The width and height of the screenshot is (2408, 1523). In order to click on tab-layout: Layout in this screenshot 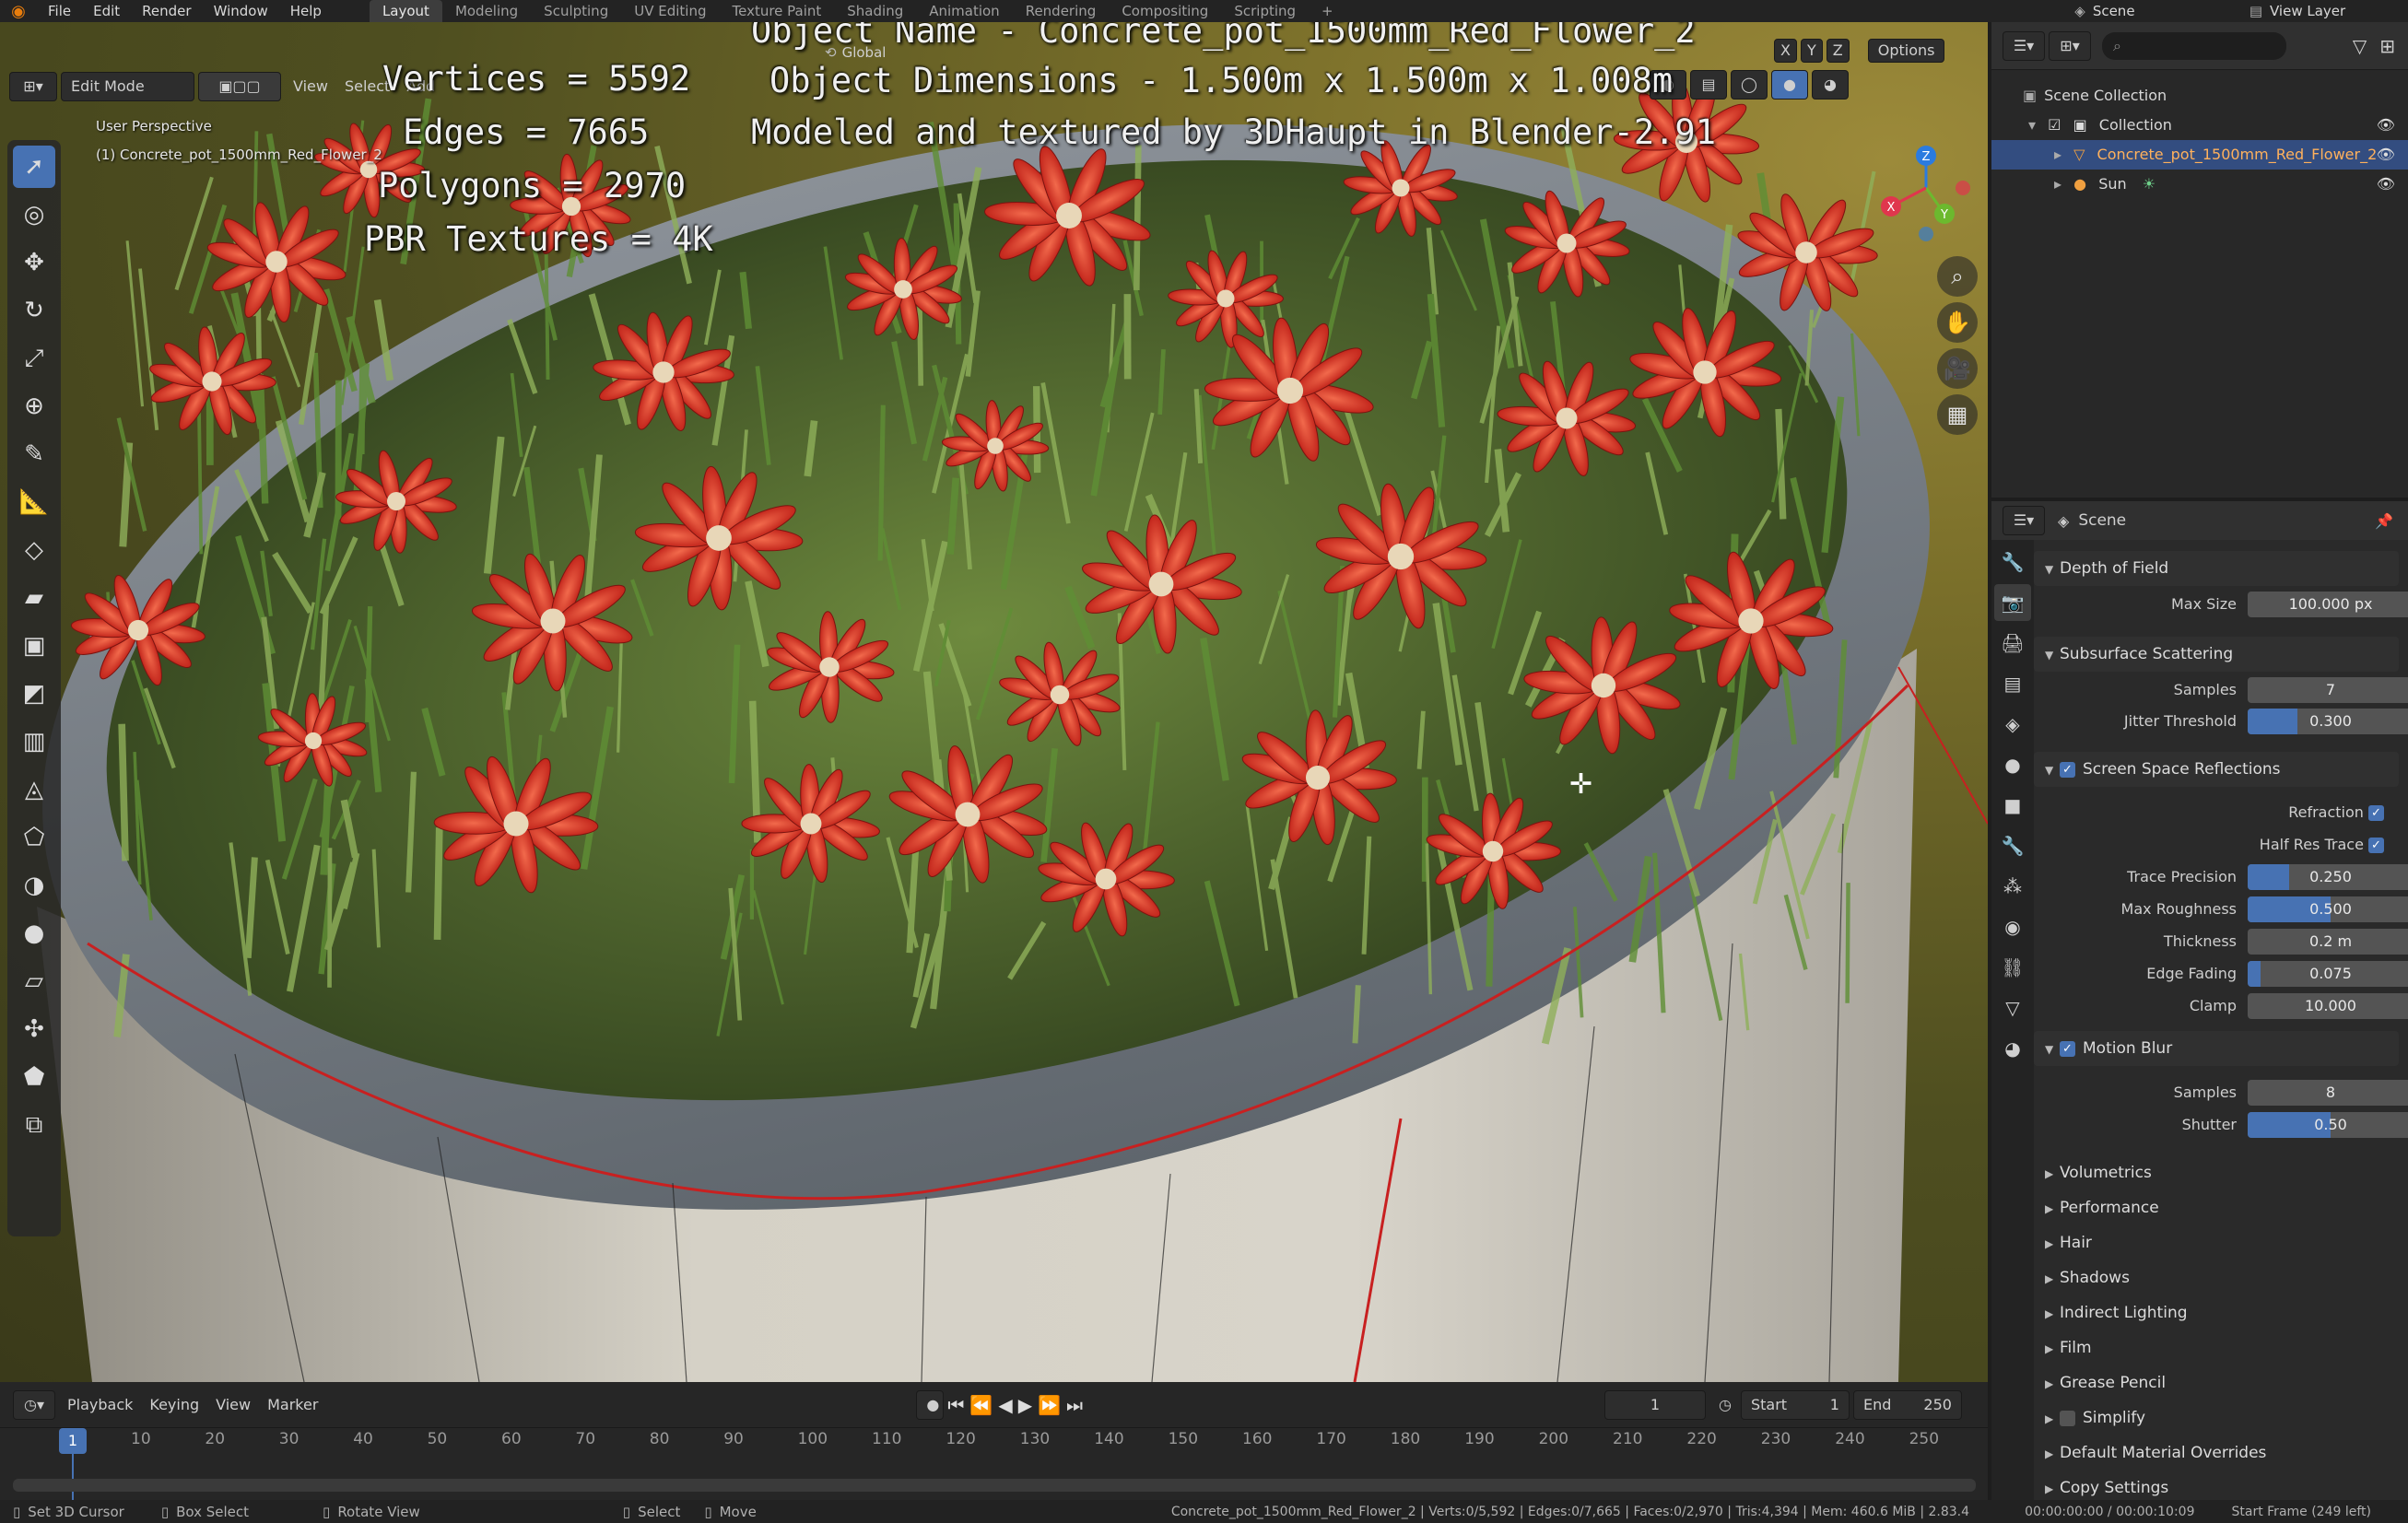, I will do `click(405, 11)`.